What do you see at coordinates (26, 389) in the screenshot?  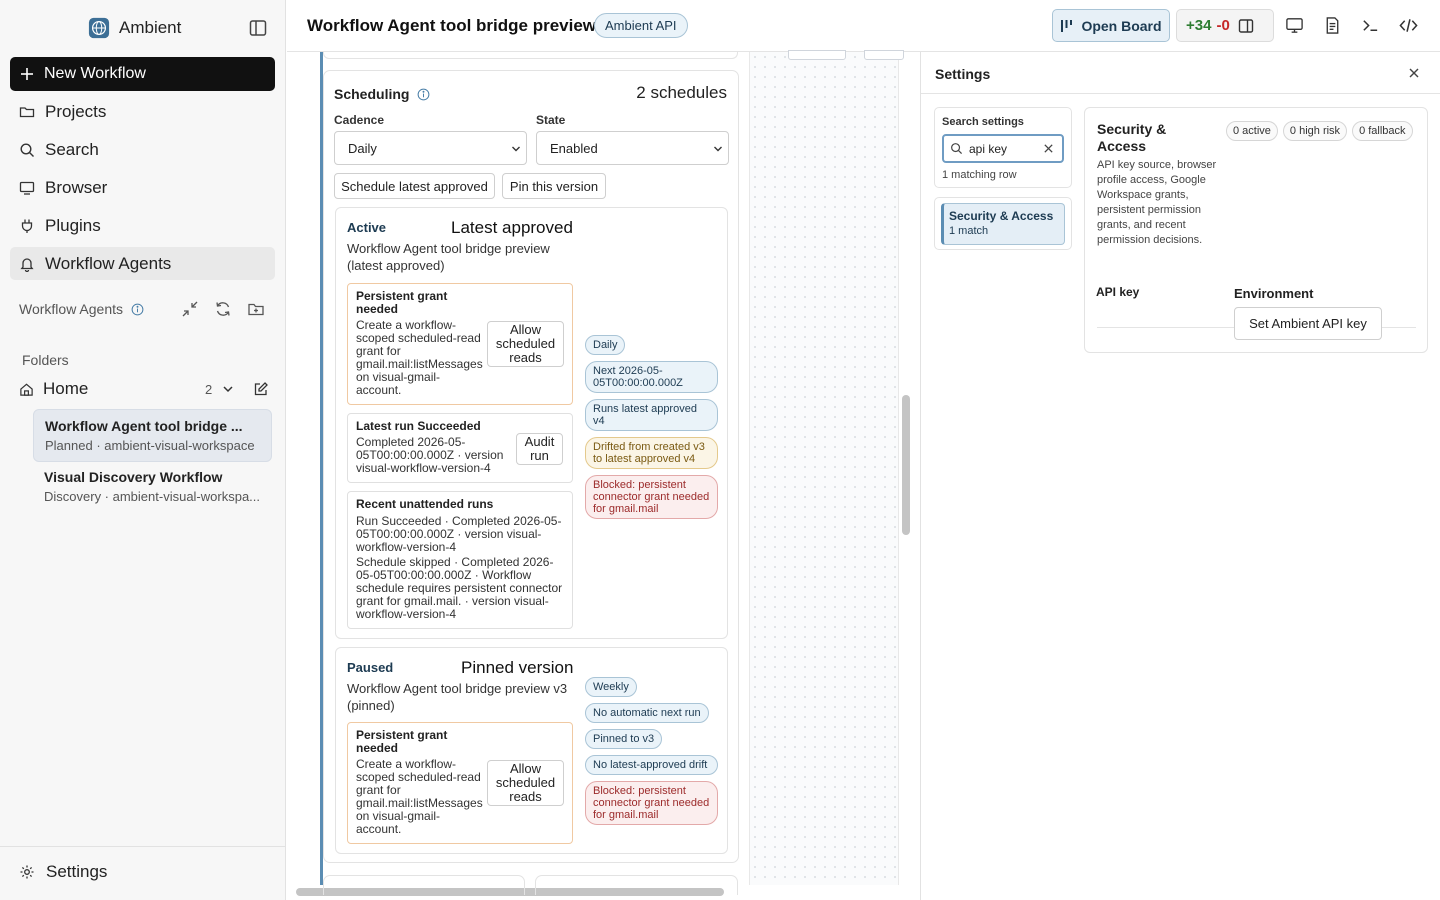 I see `home-icon` at bounding box center [26, 389].